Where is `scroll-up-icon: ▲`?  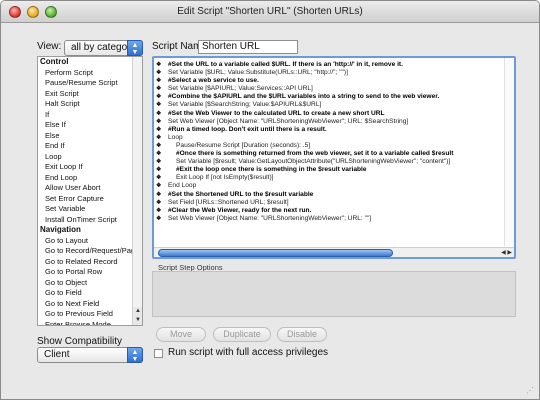 scroll-up-icon: ▲ is located at coordinates (137, 311).